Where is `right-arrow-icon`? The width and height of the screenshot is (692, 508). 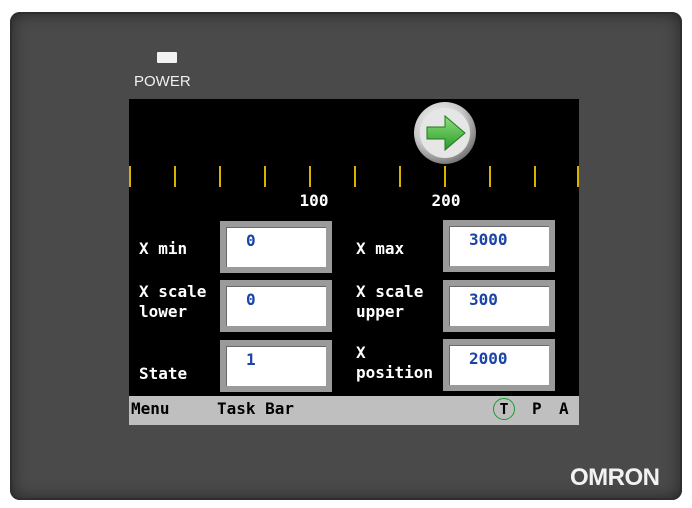 right-arrow-icon is located at coordinates (445, 133).